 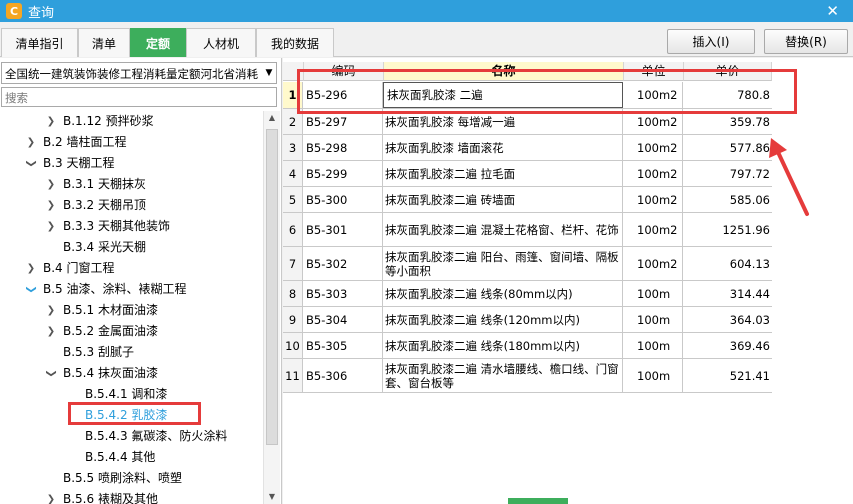 What do you see at coordinates (527, 346) in the screenshot?
I see `table-row: 10 B5-305 抹灰面乳胶漆二遍 线条(180mm以内) 100m 369.46` at bounding box center [527, 346].